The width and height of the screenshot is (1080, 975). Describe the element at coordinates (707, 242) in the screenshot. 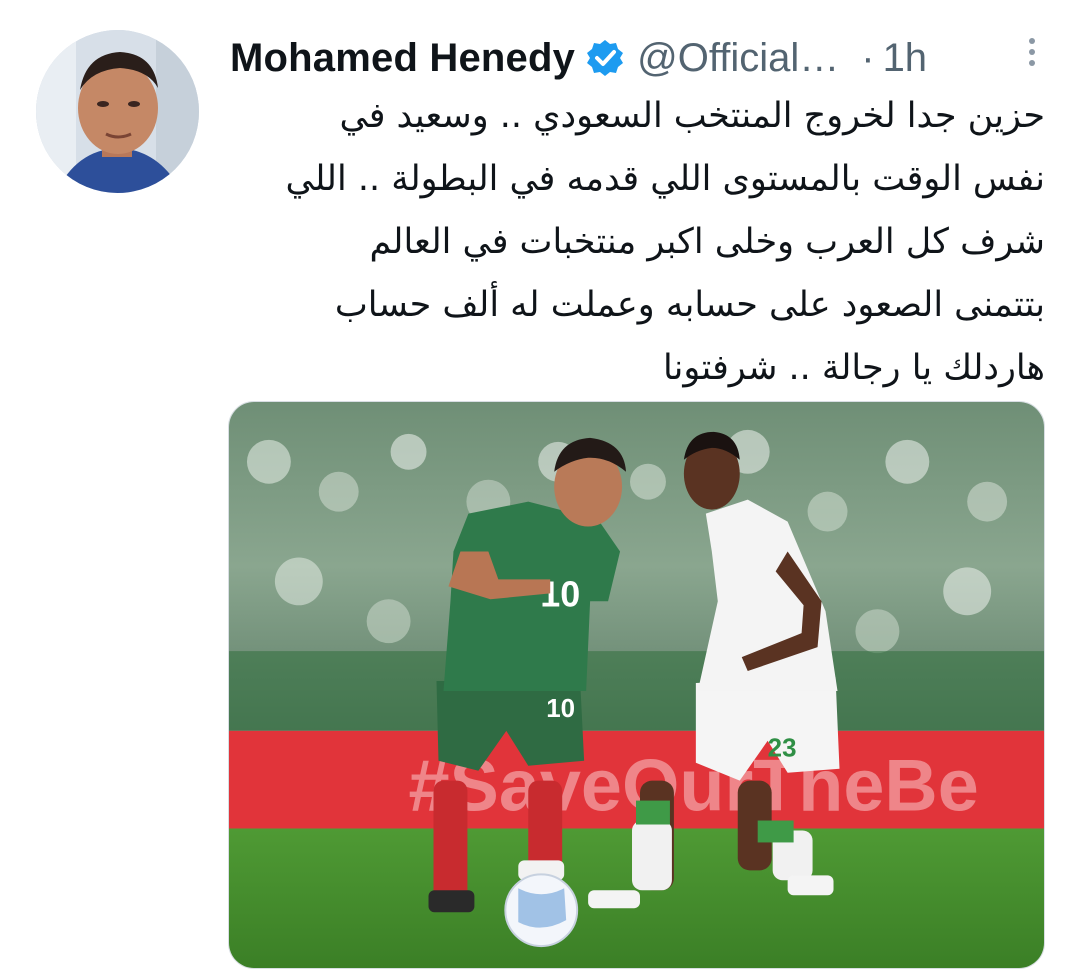

I see `tweet-line: شرف كل العرب وخلى اكبر منتخبات في العالم` at that location.